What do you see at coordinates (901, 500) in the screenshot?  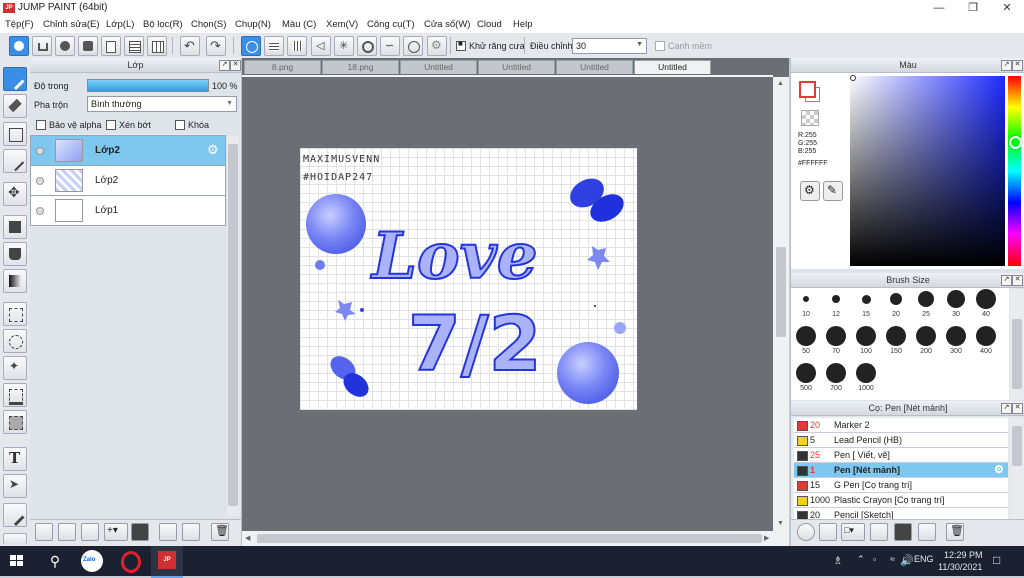 I see `brush-item: 1000 Plastic Crayon [Cọ trang trí]` at bounding box center [901, 500].